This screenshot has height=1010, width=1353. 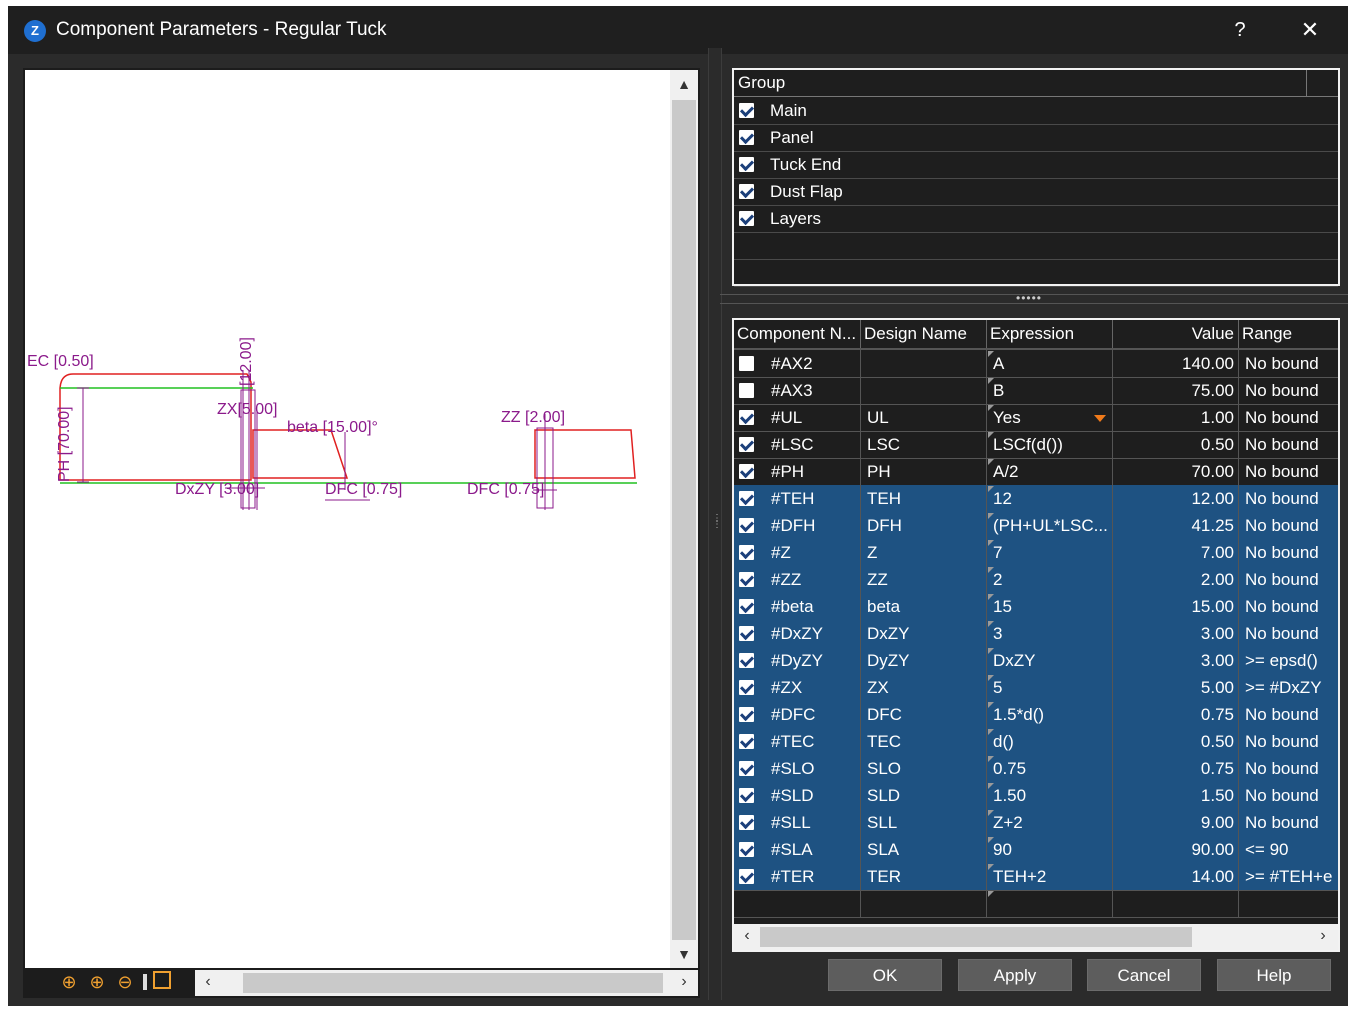 What do you see at coordinates (1050, 822) in the screenshot?
I see `expression-cell: Z+2` at bounding box center [1050, 822].